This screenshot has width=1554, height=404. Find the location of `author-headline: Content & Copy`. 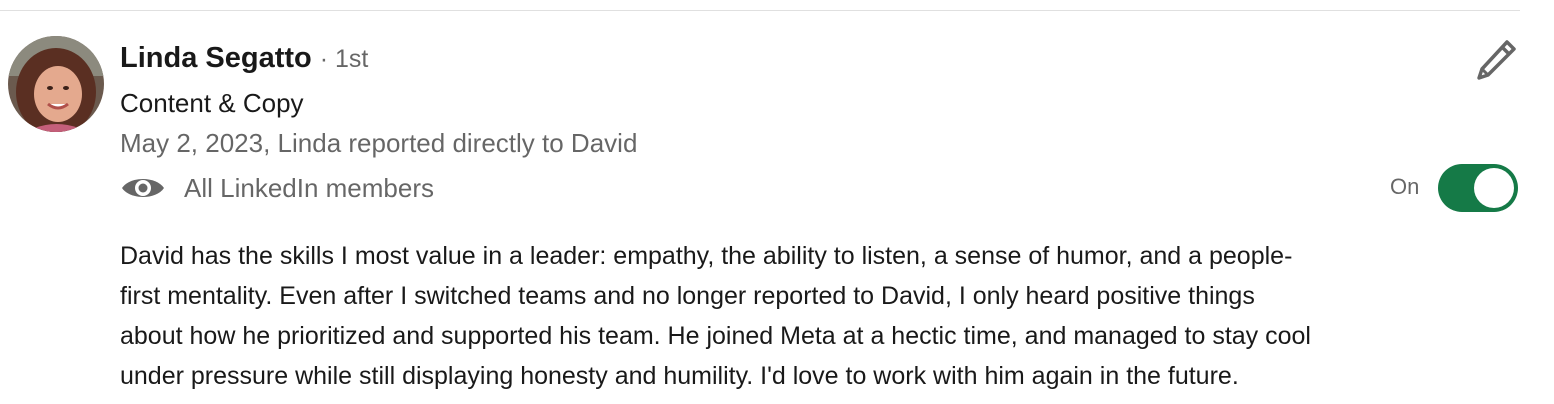

author-headline: Content & Copy is located at coordinates (212, 103).